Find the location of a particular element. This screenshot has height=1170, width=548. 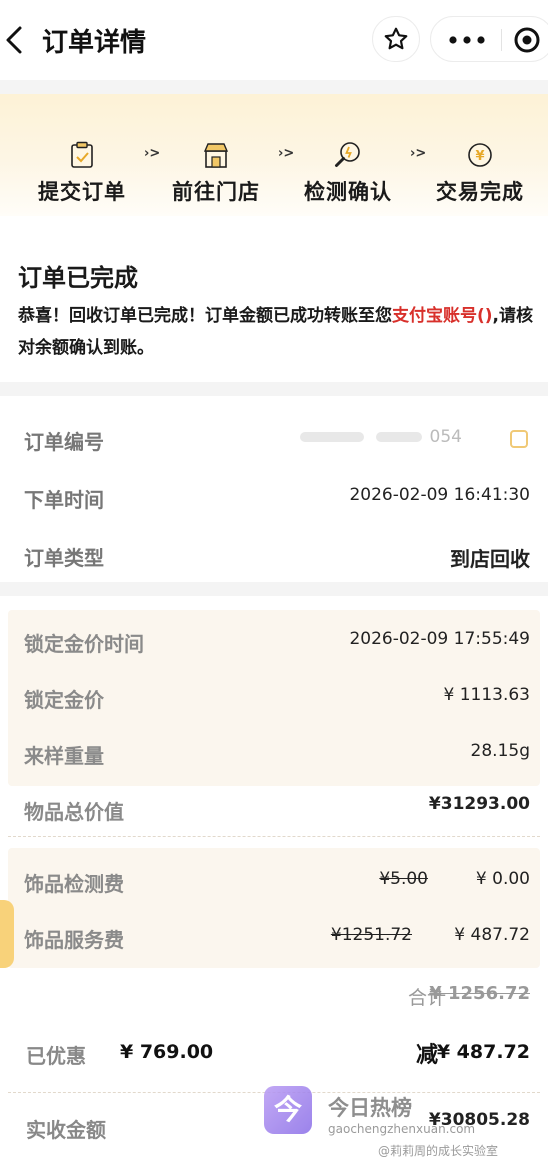

clipboard-check-icon is located at coordinates (82, 154).